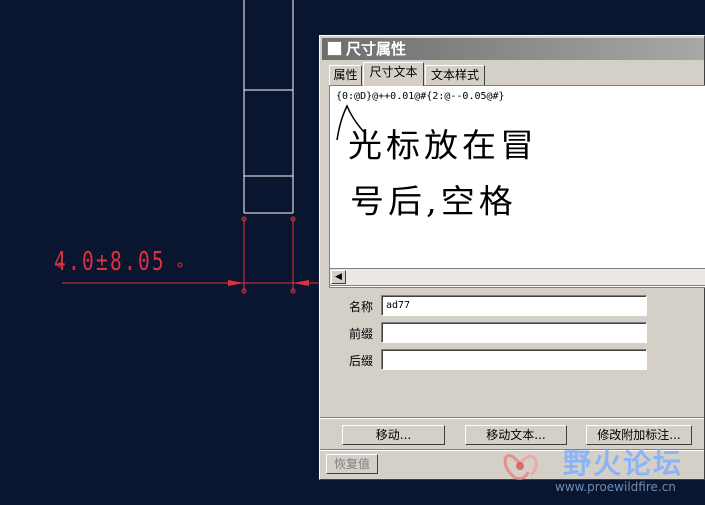  What do you see at coordinates (236, 283) in the screenshot?
I see `dimension-arrow-left` at bounding box center [236, 283].